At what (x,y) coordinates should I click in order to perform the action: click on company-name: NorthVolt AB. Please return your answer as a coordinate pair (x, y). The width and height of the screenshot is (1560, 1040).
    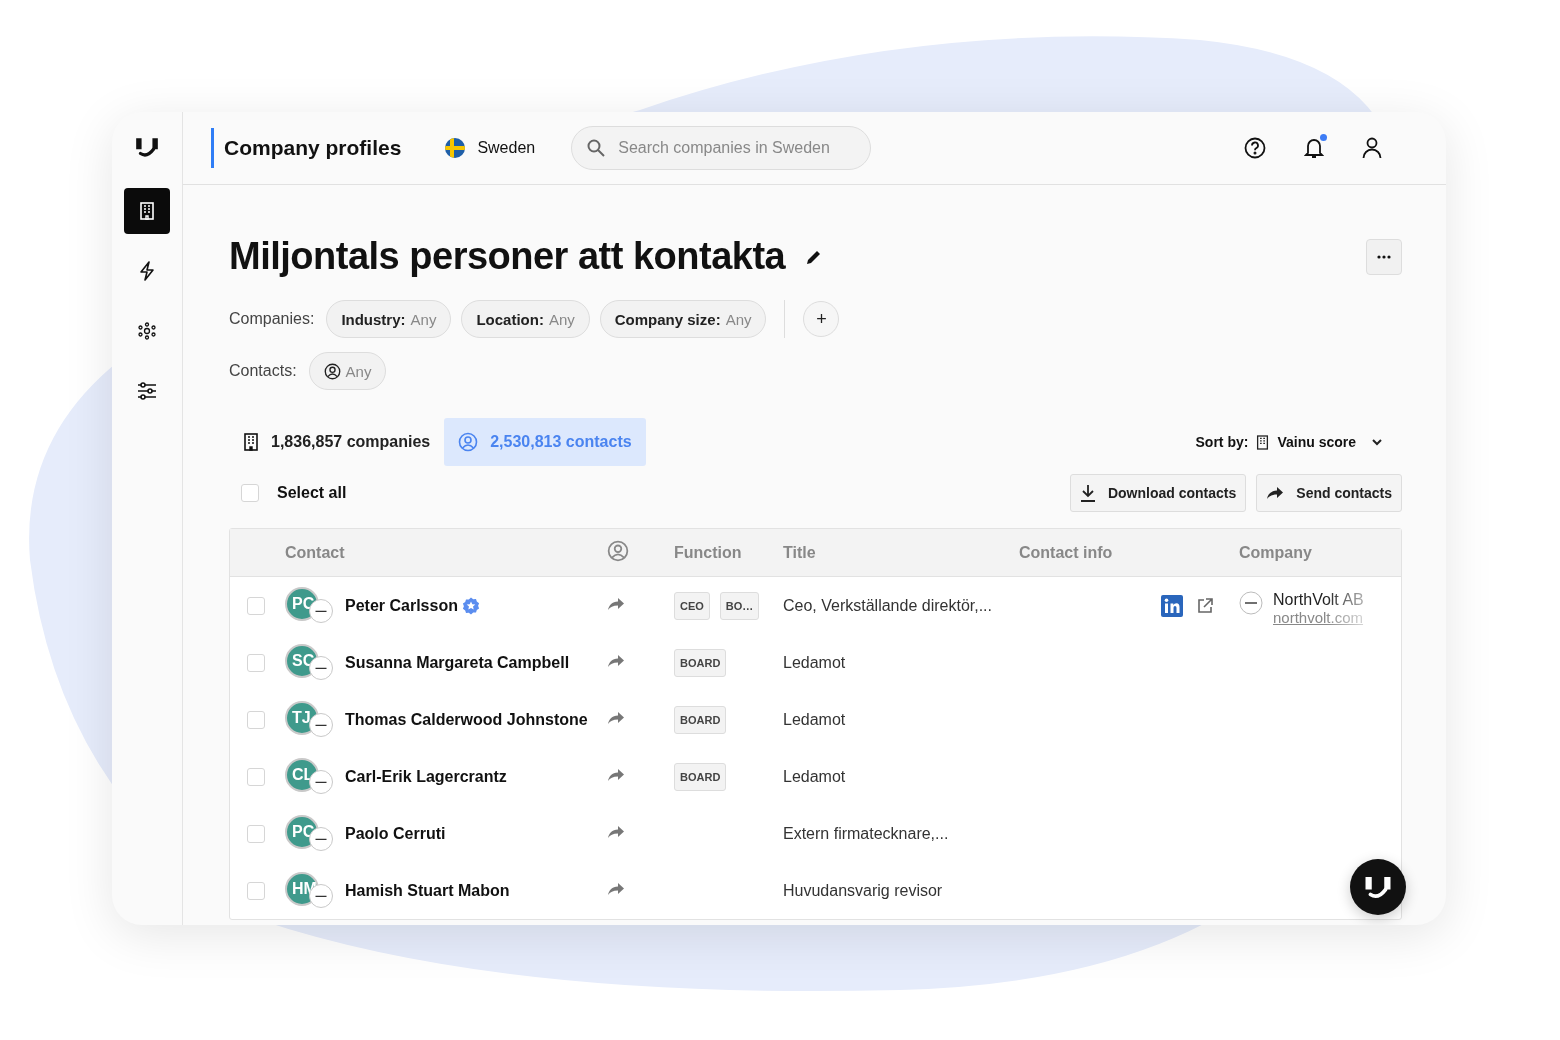
    Looking at the image, I should click on (1318, 600).